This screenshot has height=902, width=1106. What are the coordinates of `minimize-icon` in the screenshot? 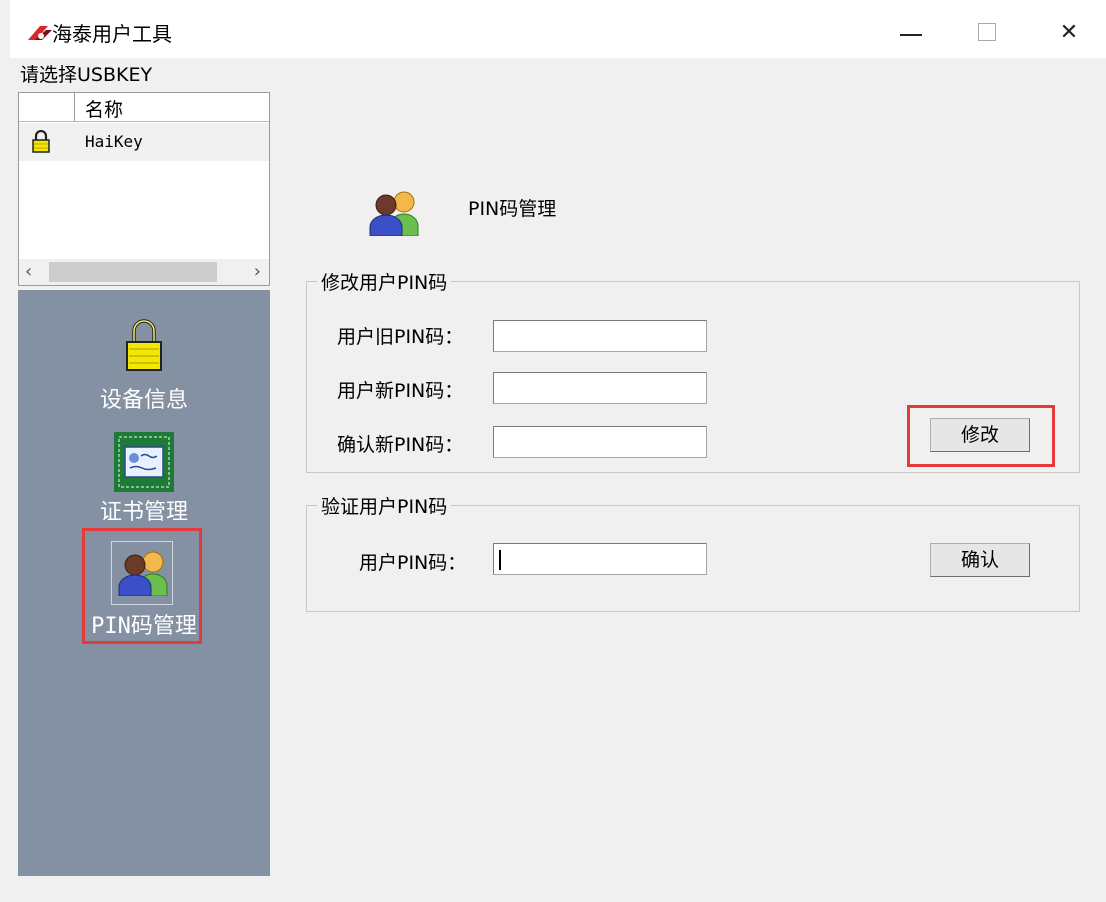 It's located at (911, 35).